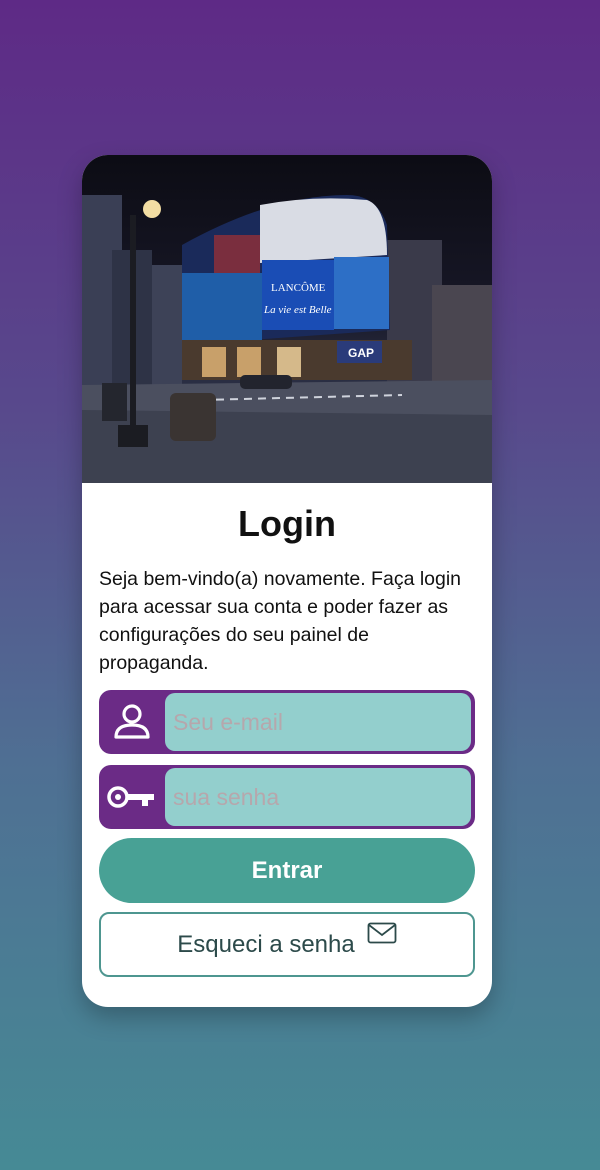  Describe the element at coordinates (318, 722) in the screenshot. I see `email-input` at that location.